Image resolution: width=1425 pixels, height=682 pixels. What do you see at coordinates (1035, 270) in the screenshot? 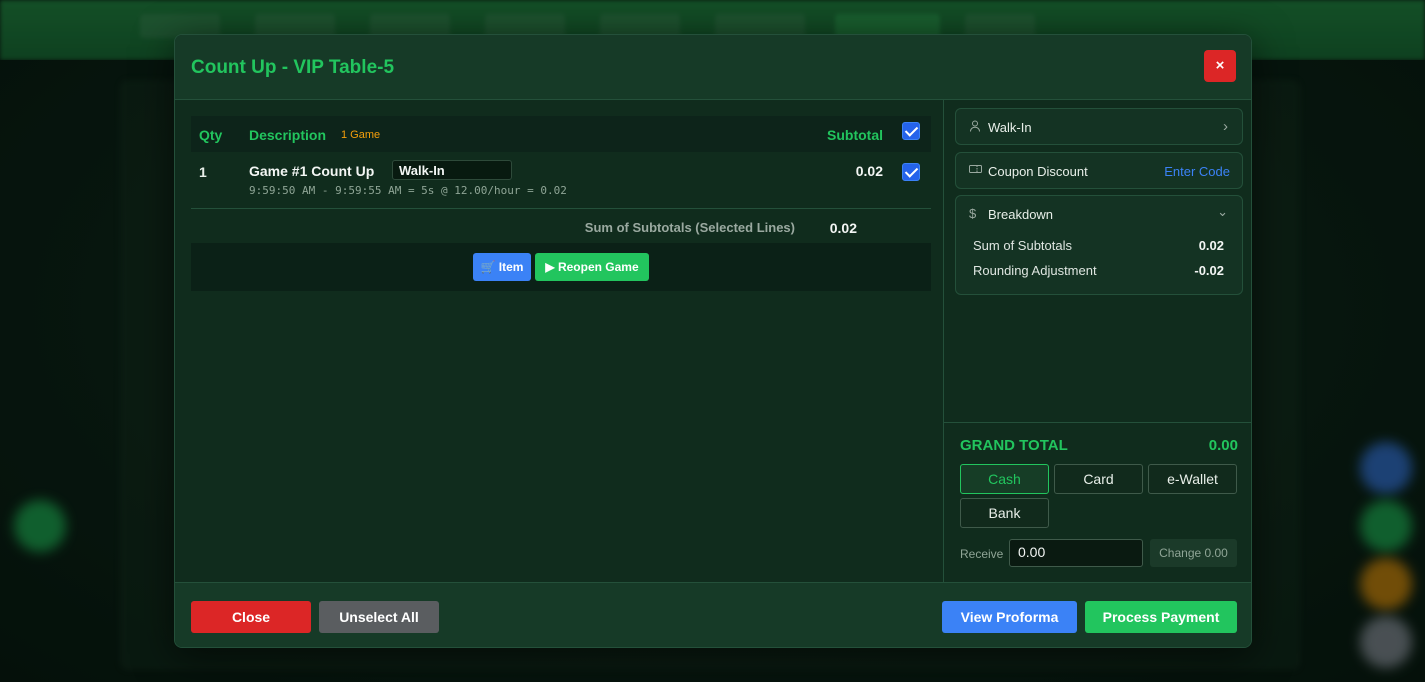
I see `breakdown-item-label: Rounding Adjustment` at bounding box center [1035, 270].